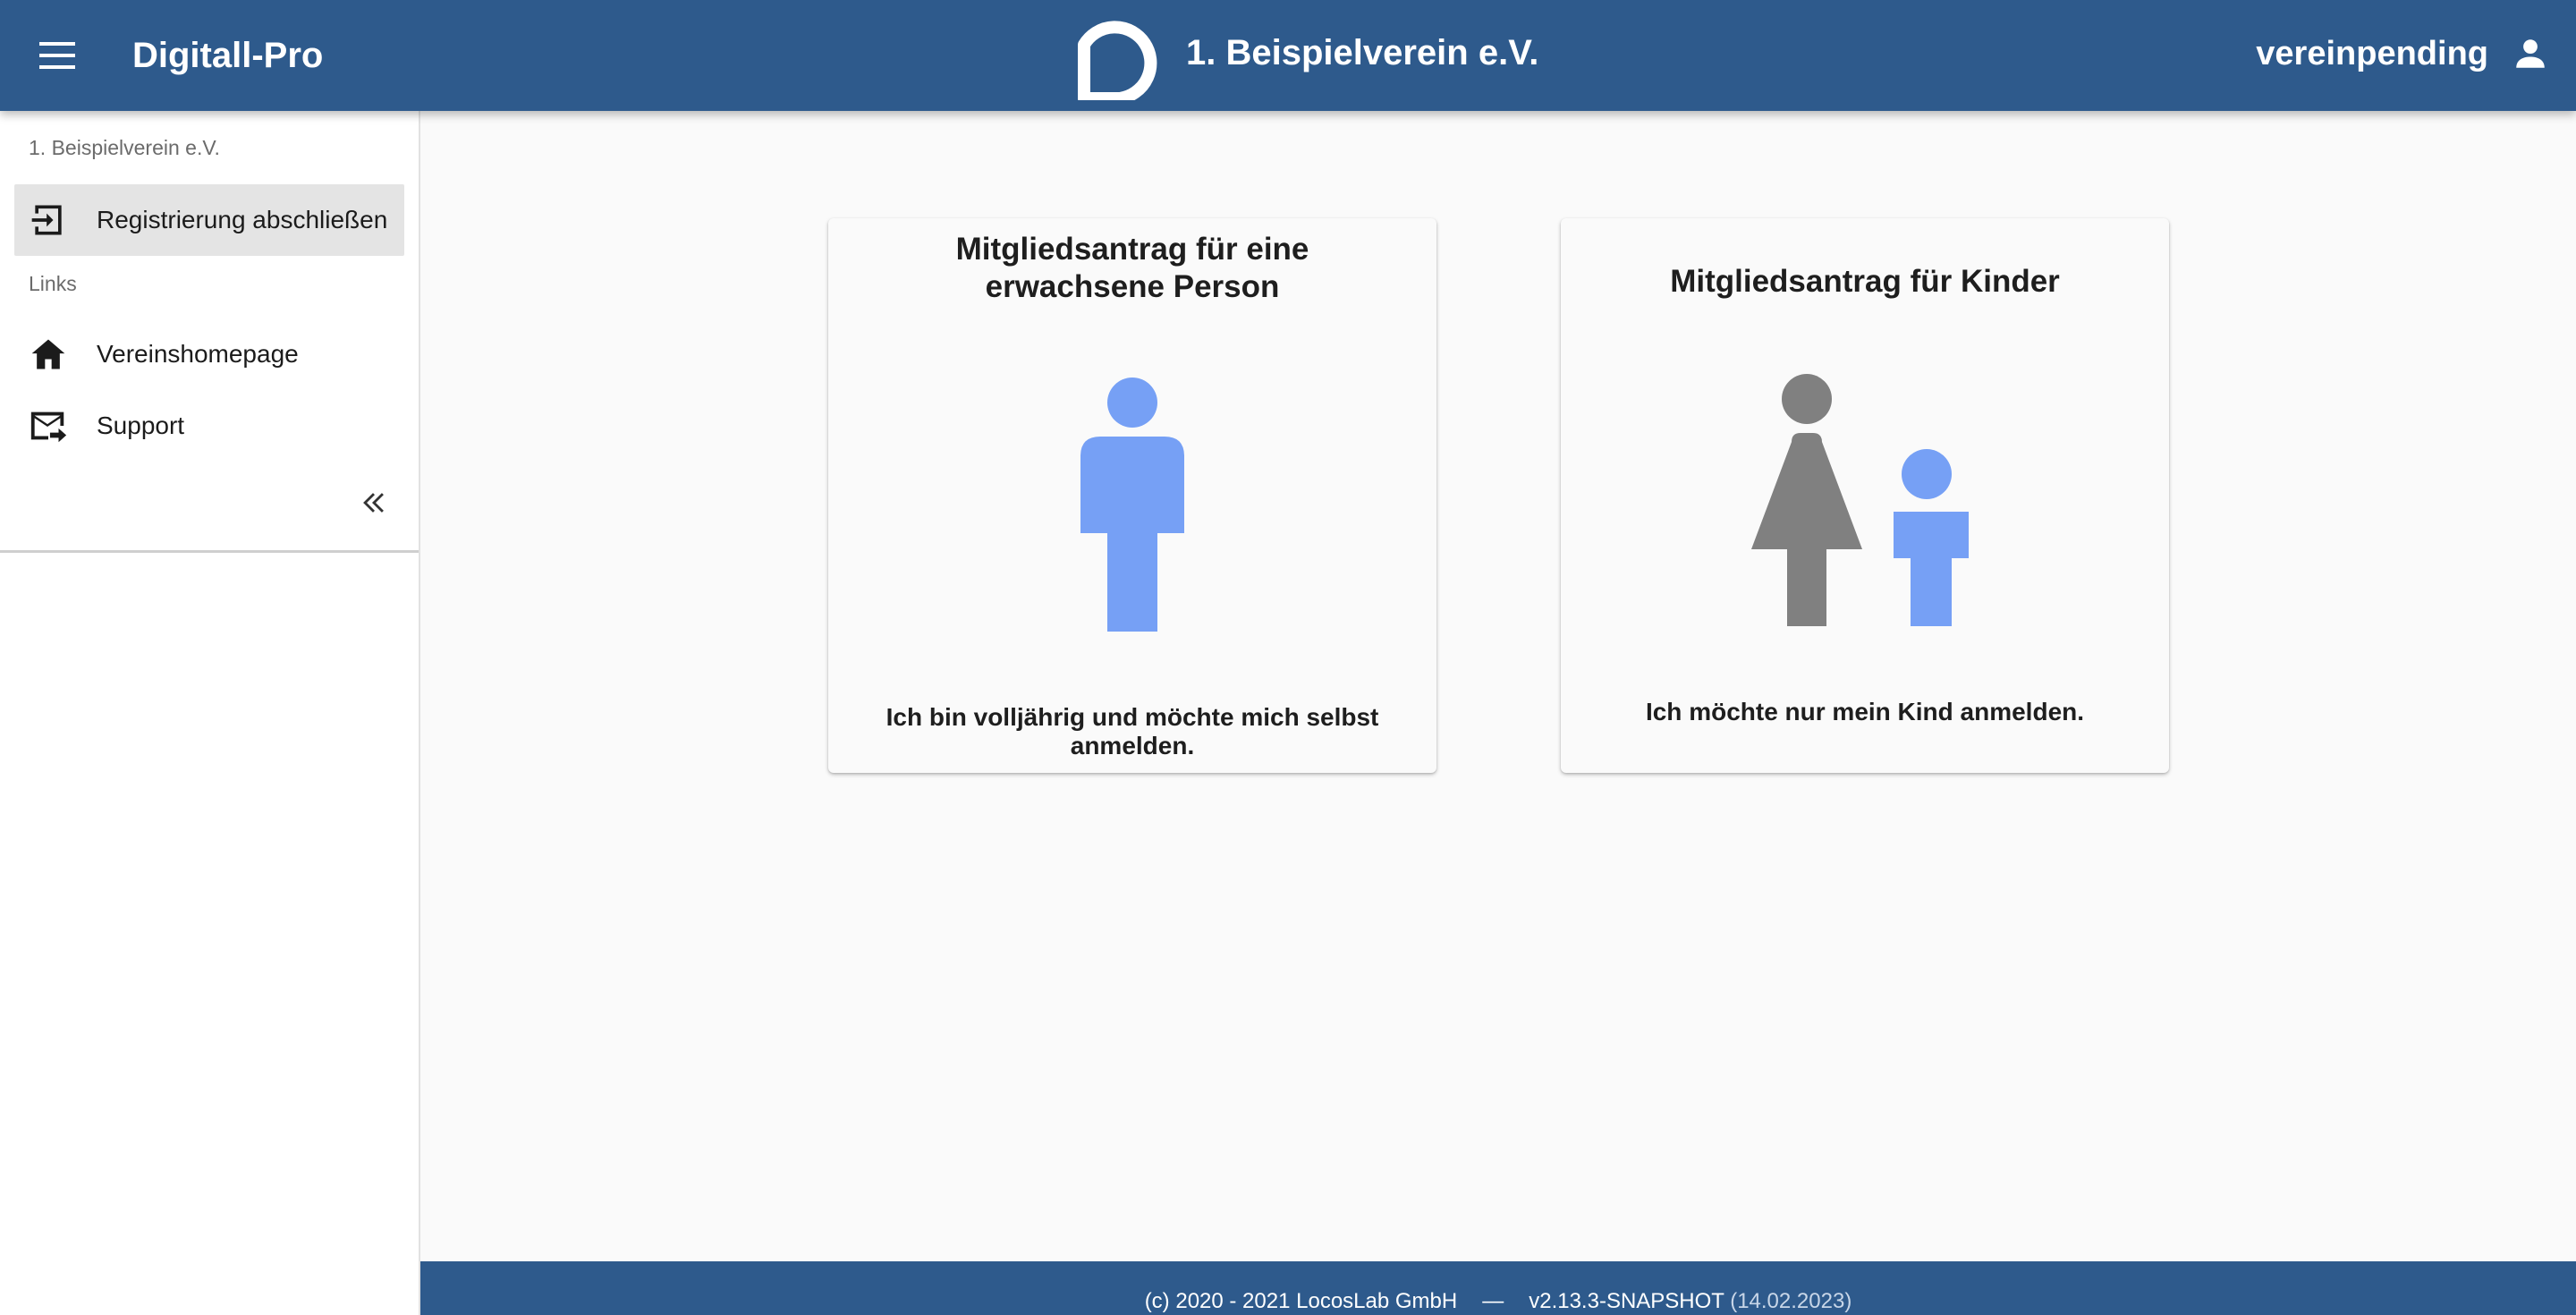 The height and width of the screenshot is (1315, 2576). What do you see at coordinates (2530, 53) in the screenshot?
I see `person-icon` at bounding box center [2530, 53].